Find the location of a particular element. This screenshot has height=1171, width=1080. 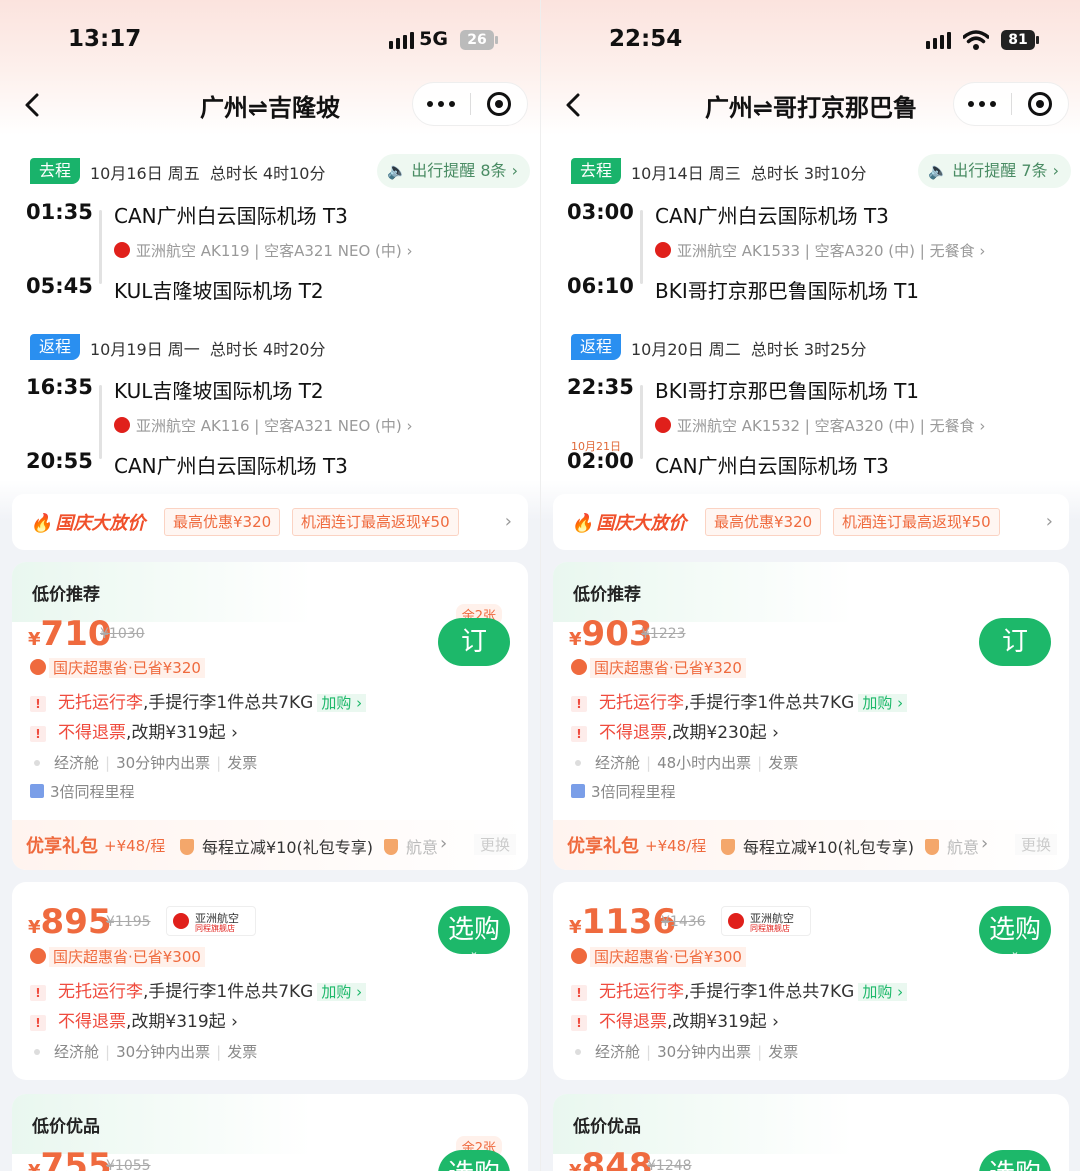

savings-label: 国庆超惠省·已省¥320 is located at coordinates (117, 667).